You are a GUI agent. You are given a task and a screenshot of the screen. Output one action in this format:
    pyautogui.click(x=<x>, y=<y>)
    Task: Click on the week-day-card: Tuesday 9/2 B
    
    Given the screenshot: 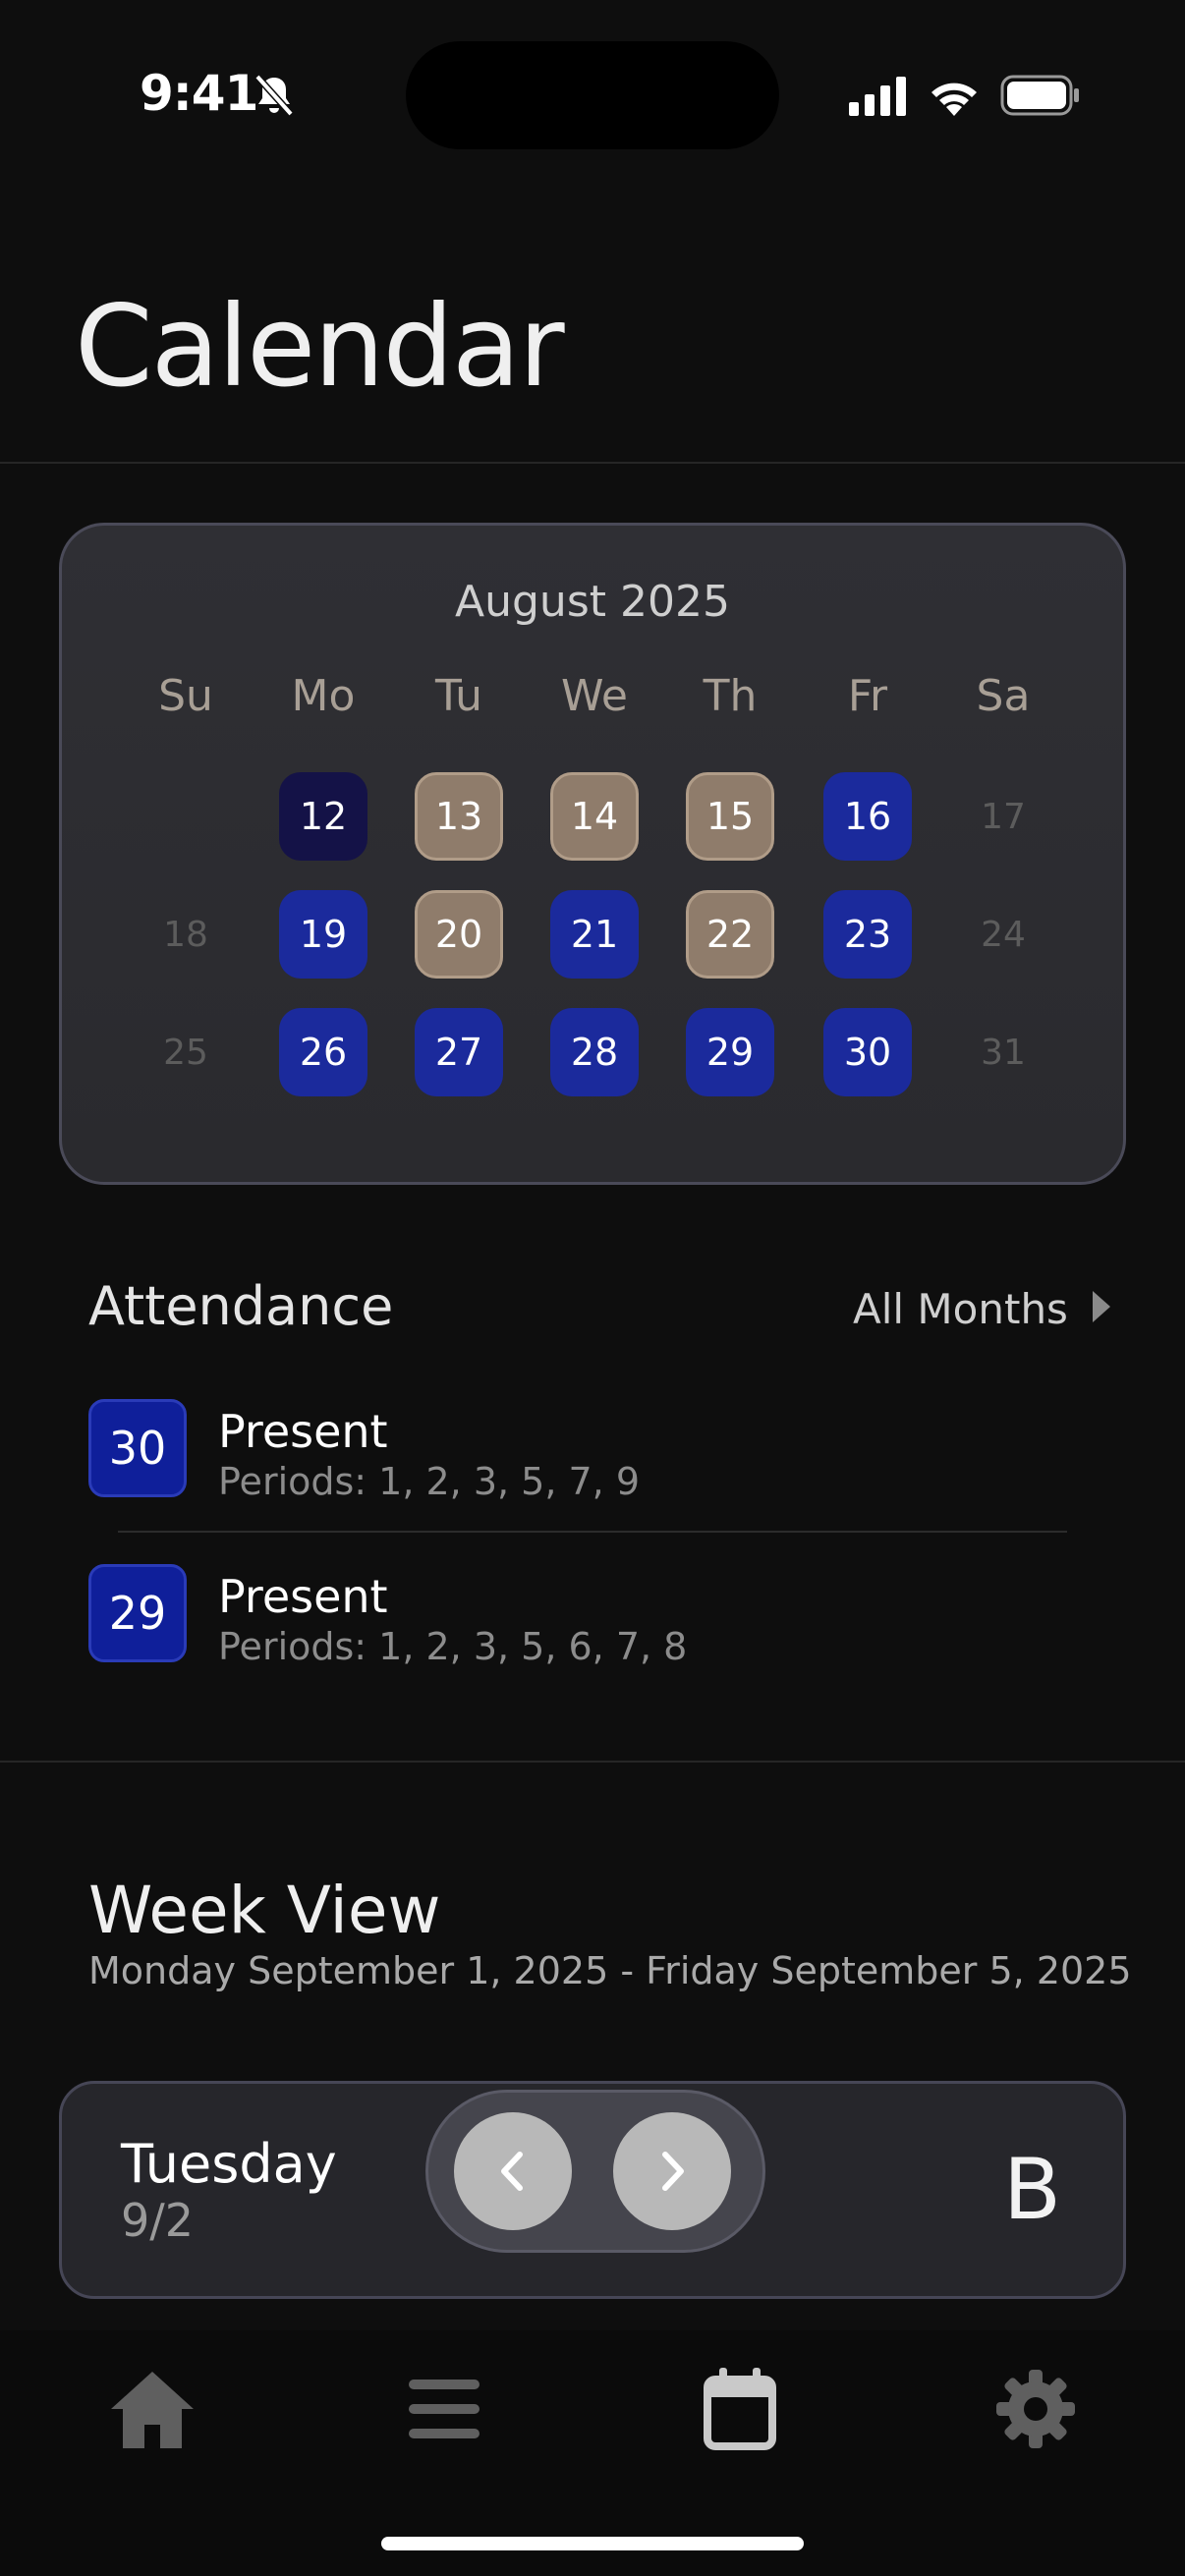 What is the action you would take?
    pyautogui.click(x=592, y=2190)
    